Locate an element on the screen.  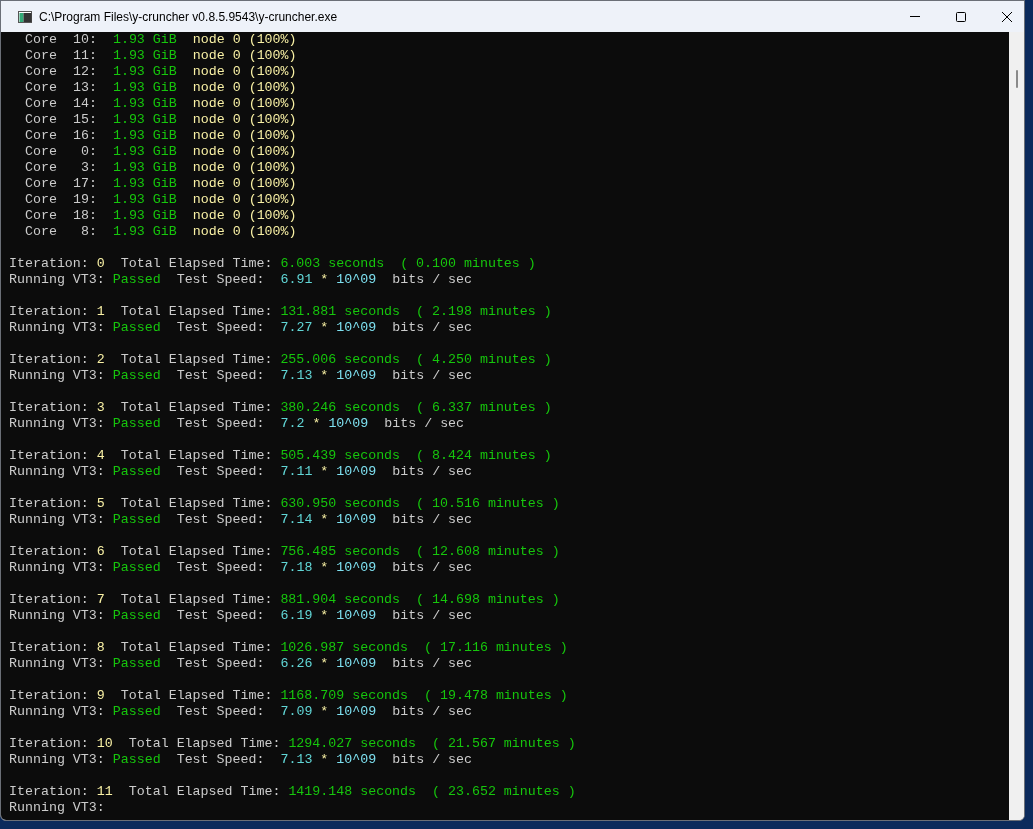
core-number: 10: is located at coordinates (84, 40).